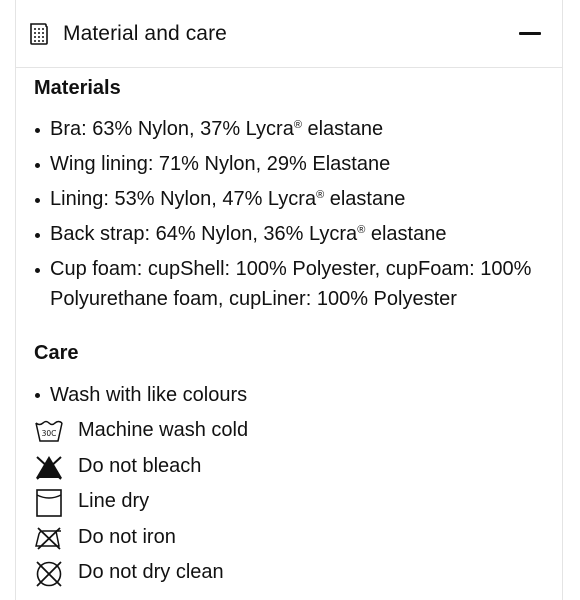  What do you see at coordinates (145, 33) in the screenshot?
I see `accordion-title: Material and care` at bounding box center [145, 33].